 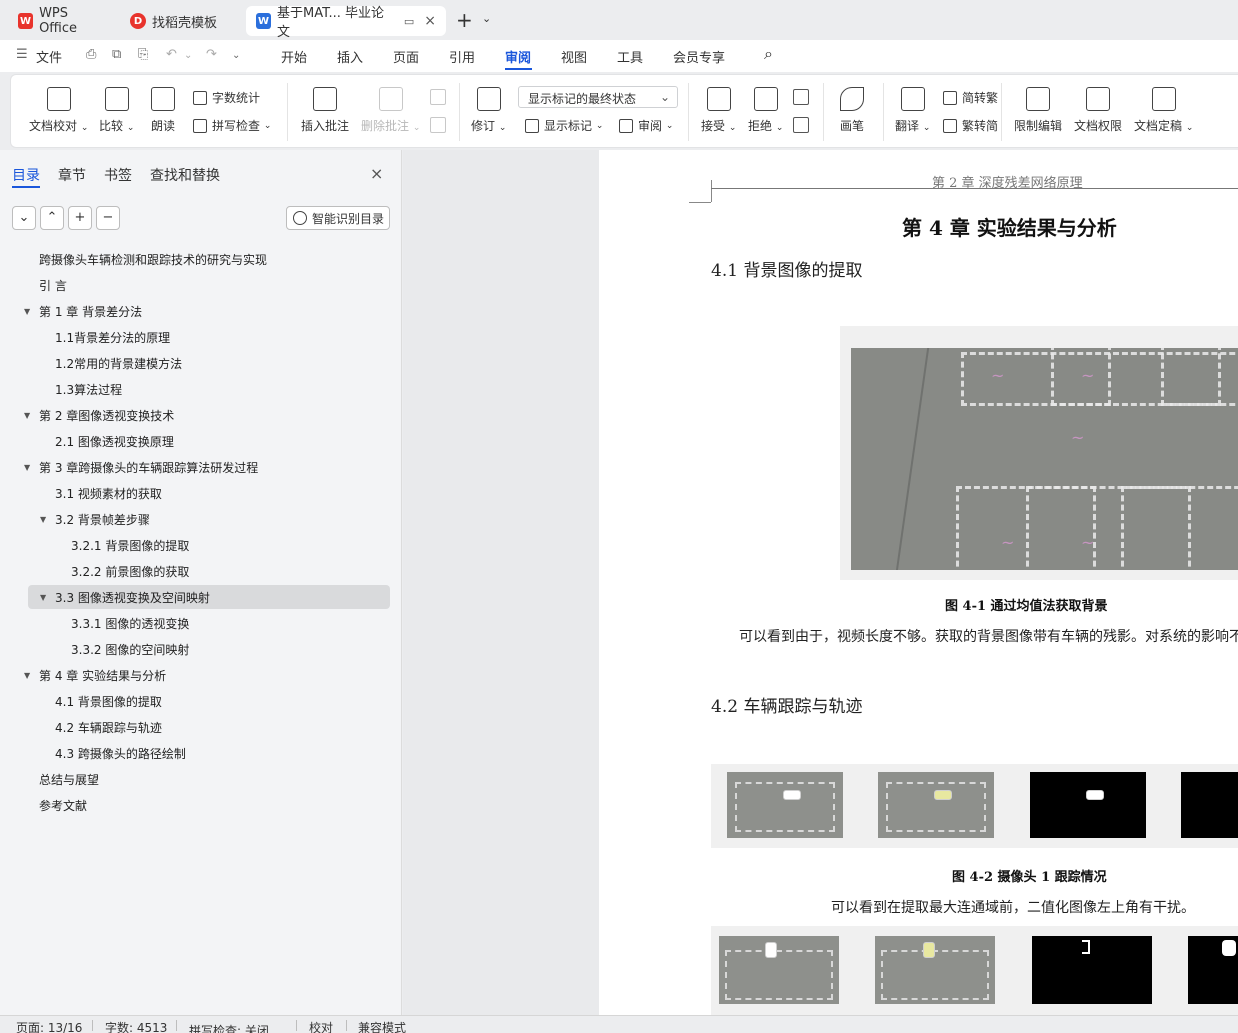 I want to click on expand-level-button: ⌃, so click(x=52, y=218).